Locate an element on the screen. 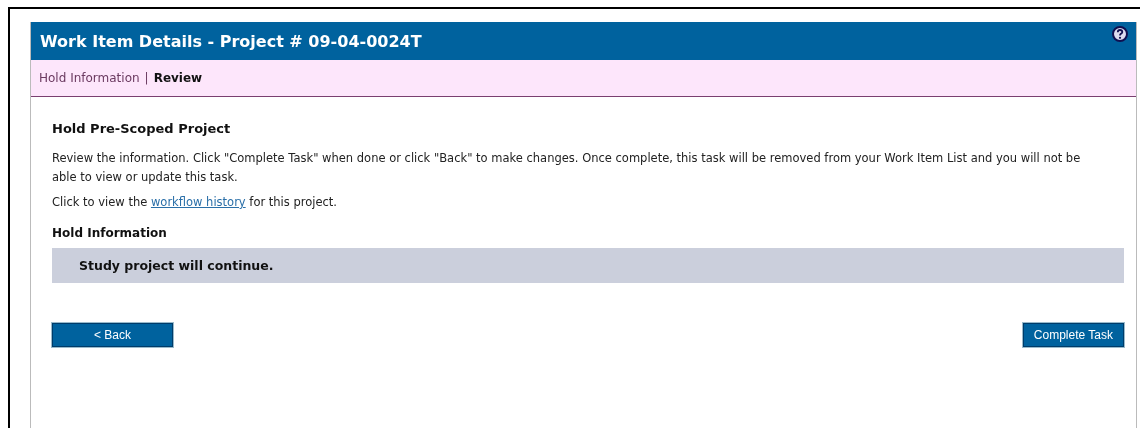  workflow-history-link: workflow history is located at coordinates (198, 202).